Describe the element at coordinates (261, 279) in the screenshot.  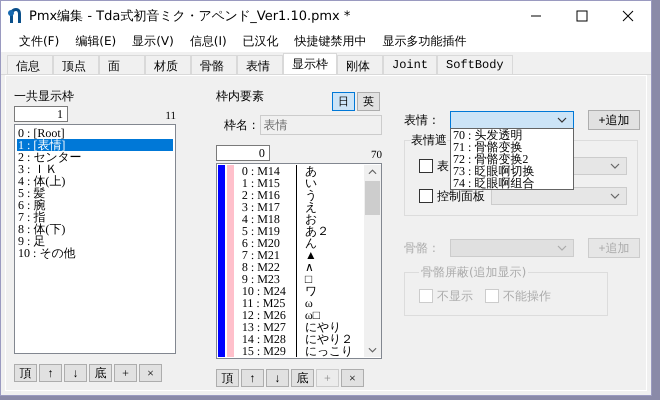
I see `element-id: 9 : M23` at that location.